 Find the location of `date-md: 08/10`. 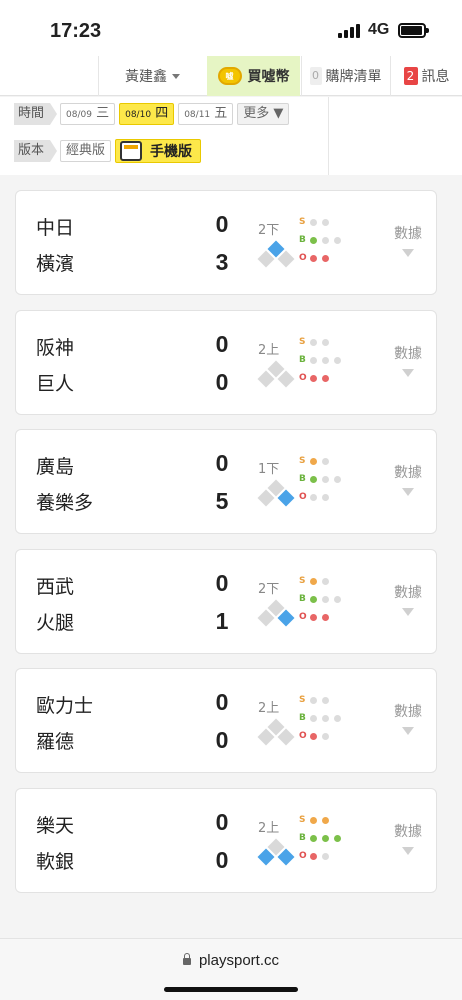

date-md: 08/10 is located at coordinates (138, 115).